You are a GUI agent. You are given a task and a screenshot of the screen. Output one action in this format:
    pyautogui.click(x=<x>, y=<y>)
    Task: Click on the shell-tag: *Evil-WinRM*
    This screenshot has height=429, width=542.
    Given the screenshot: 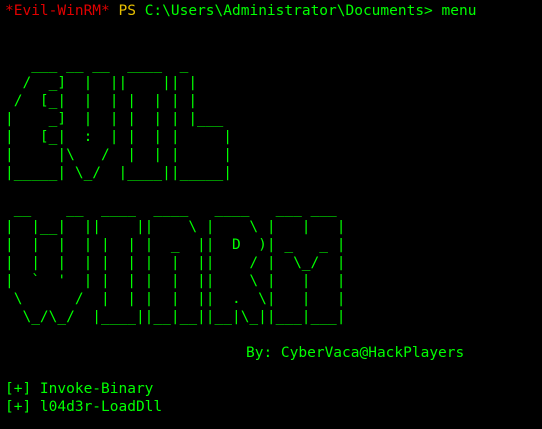 What is the action you would take?
    pyautogui.click(x=57, y=11)
    